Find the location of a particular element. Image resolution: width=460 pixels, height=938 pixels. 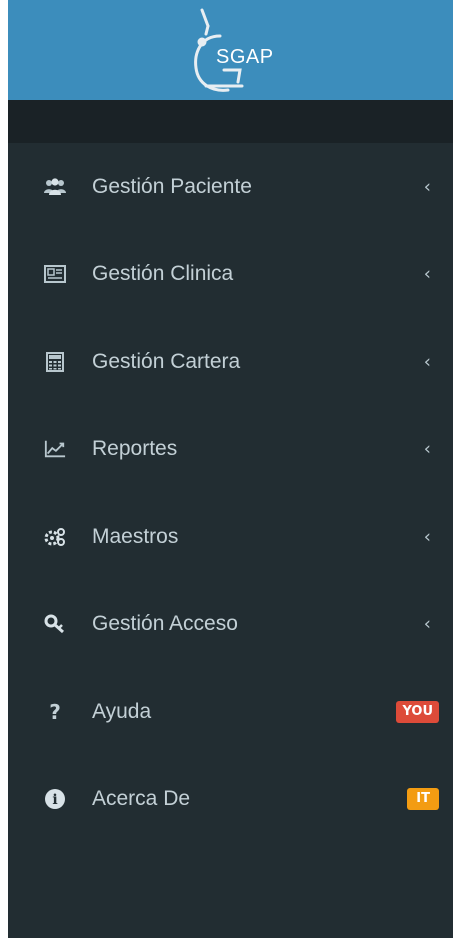

menu-item-gestion-paciente: Gestión Paciente ‹ is located at coordinates (230, 187).